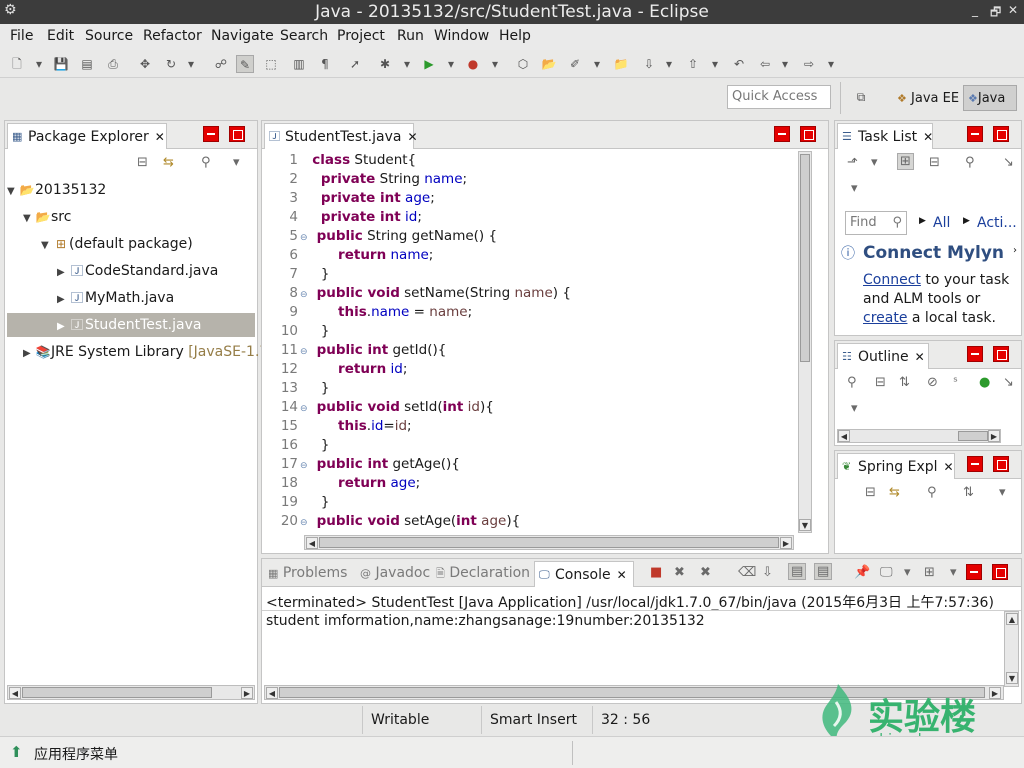 This screenshot has height=768, width=1024. Describe the element at coordinates (765, 64) in the screenshot. I see `back-icon: ⇦` at that location.